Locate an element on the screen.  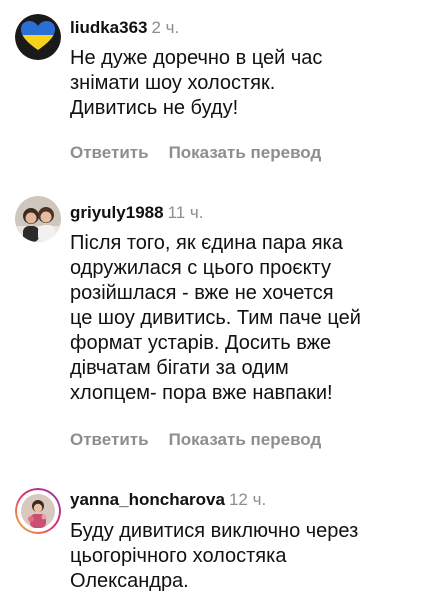
comment-meta: griyuly1988 11 ч. is located at coordinates (137, 213).